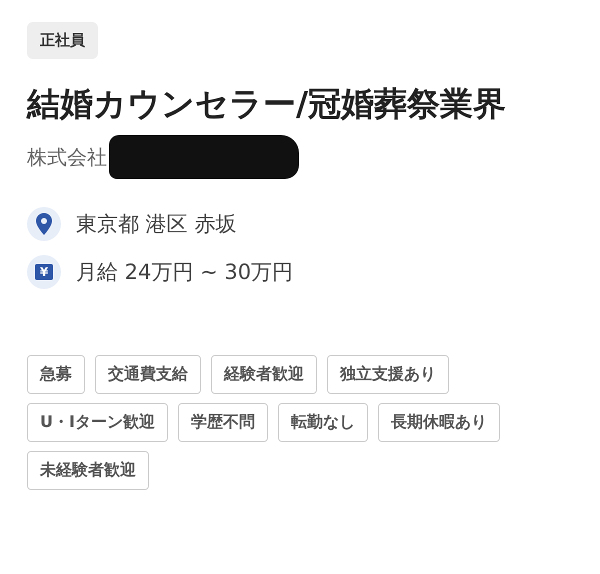 The width and height of the screenshot is (600, 574). Describe the element at coordinates (67, 157) in the screenshot. I see `company-name: 株式会社` at that location.